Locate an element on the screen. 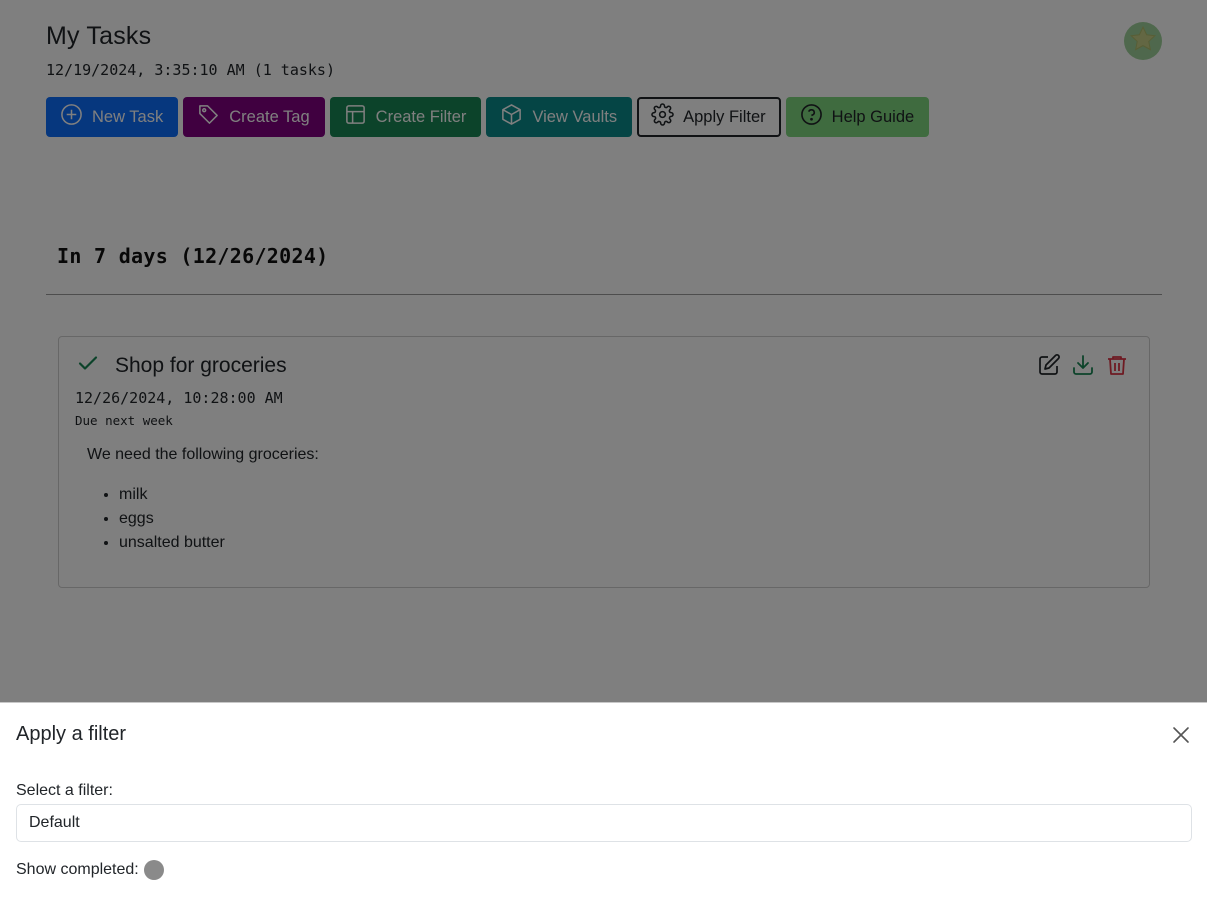 This screenshot has height=912, width=1207. select-filter-label: Select a filter: is located at coordinates (64, 790).